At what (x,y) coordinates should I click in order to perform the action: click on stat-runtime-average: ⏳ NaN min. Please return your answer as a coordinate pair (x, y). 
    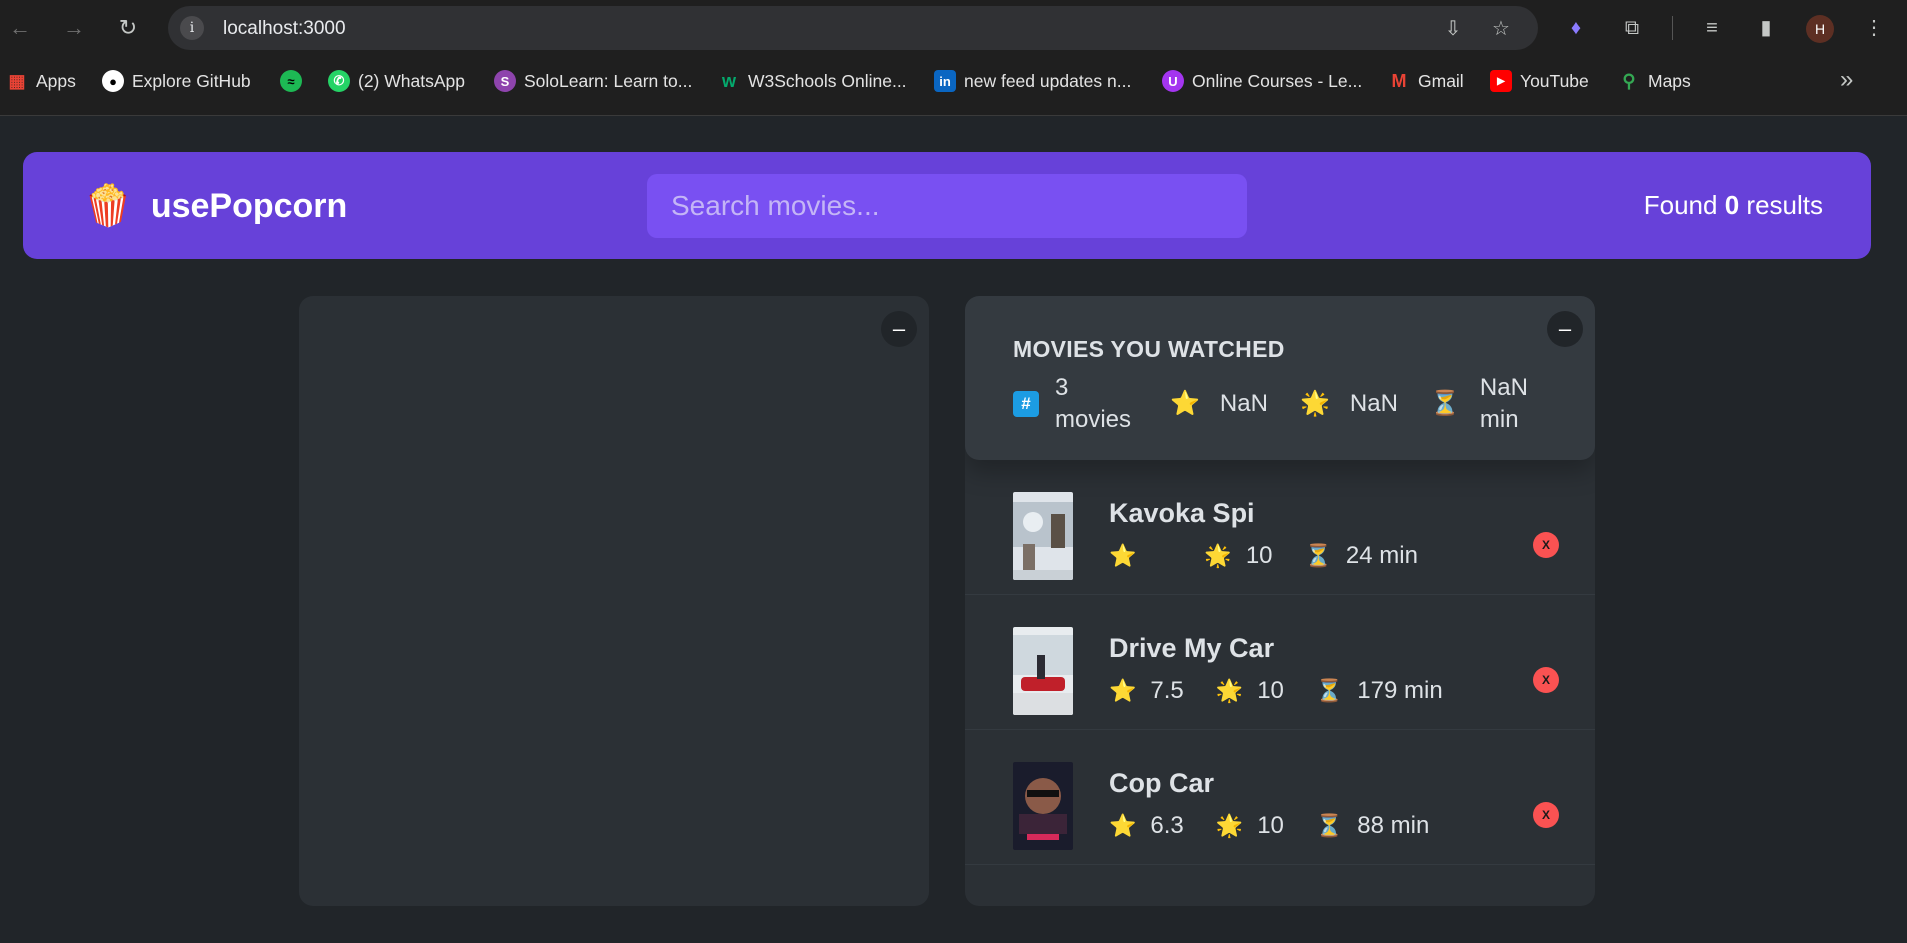
    Looking at the image, I should click on (1479, 403).